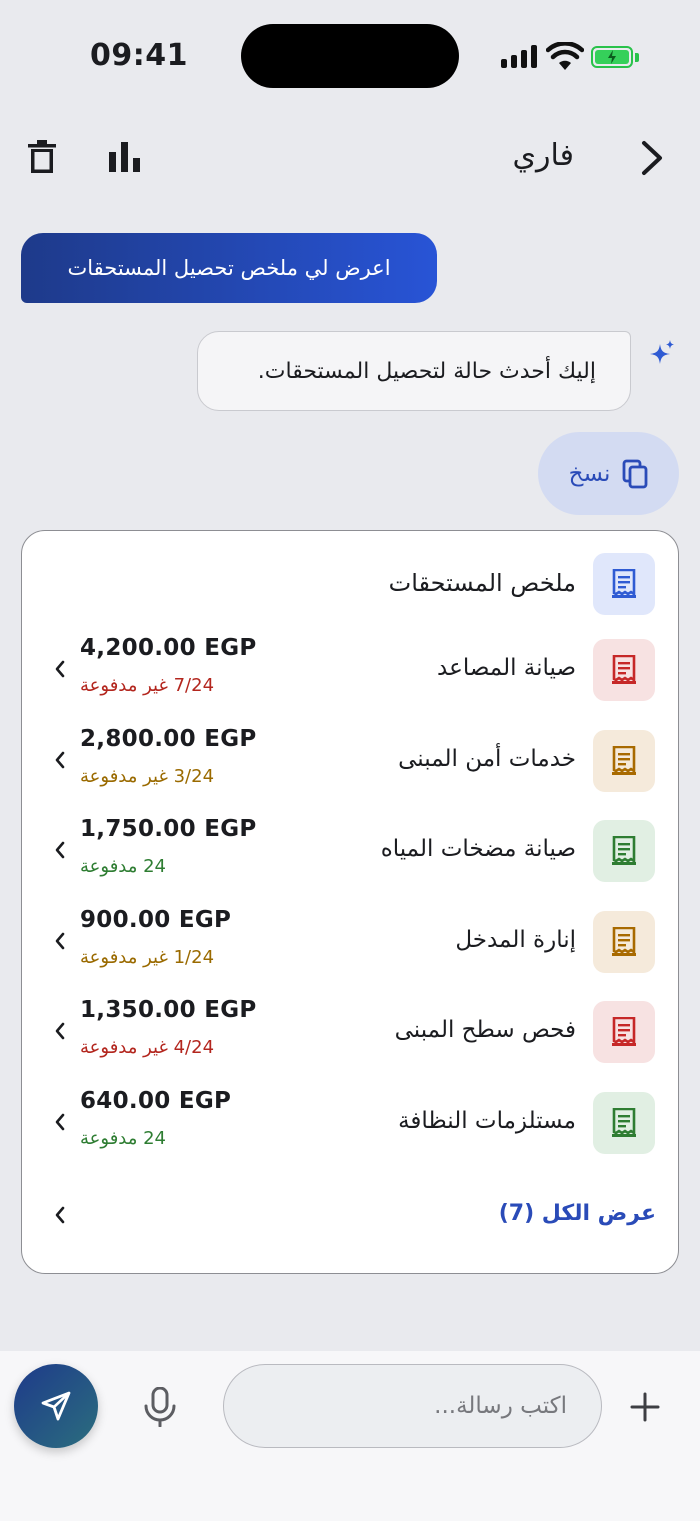 The height and width of the screenshot is (1521, 700). I want to click on dues-item-amount: 640.00 EGP, so click(156, 1100).